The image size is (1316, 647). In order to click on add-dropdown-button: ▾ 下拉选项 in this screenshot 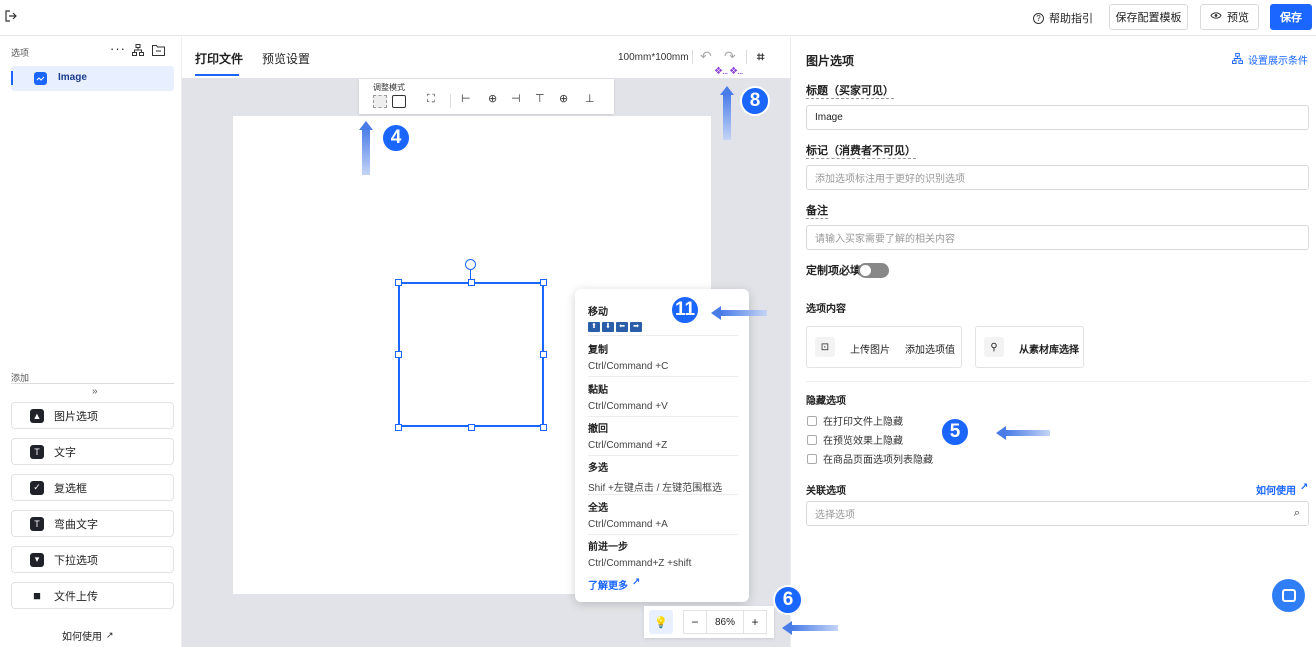, I will do `click(92, 559)`.